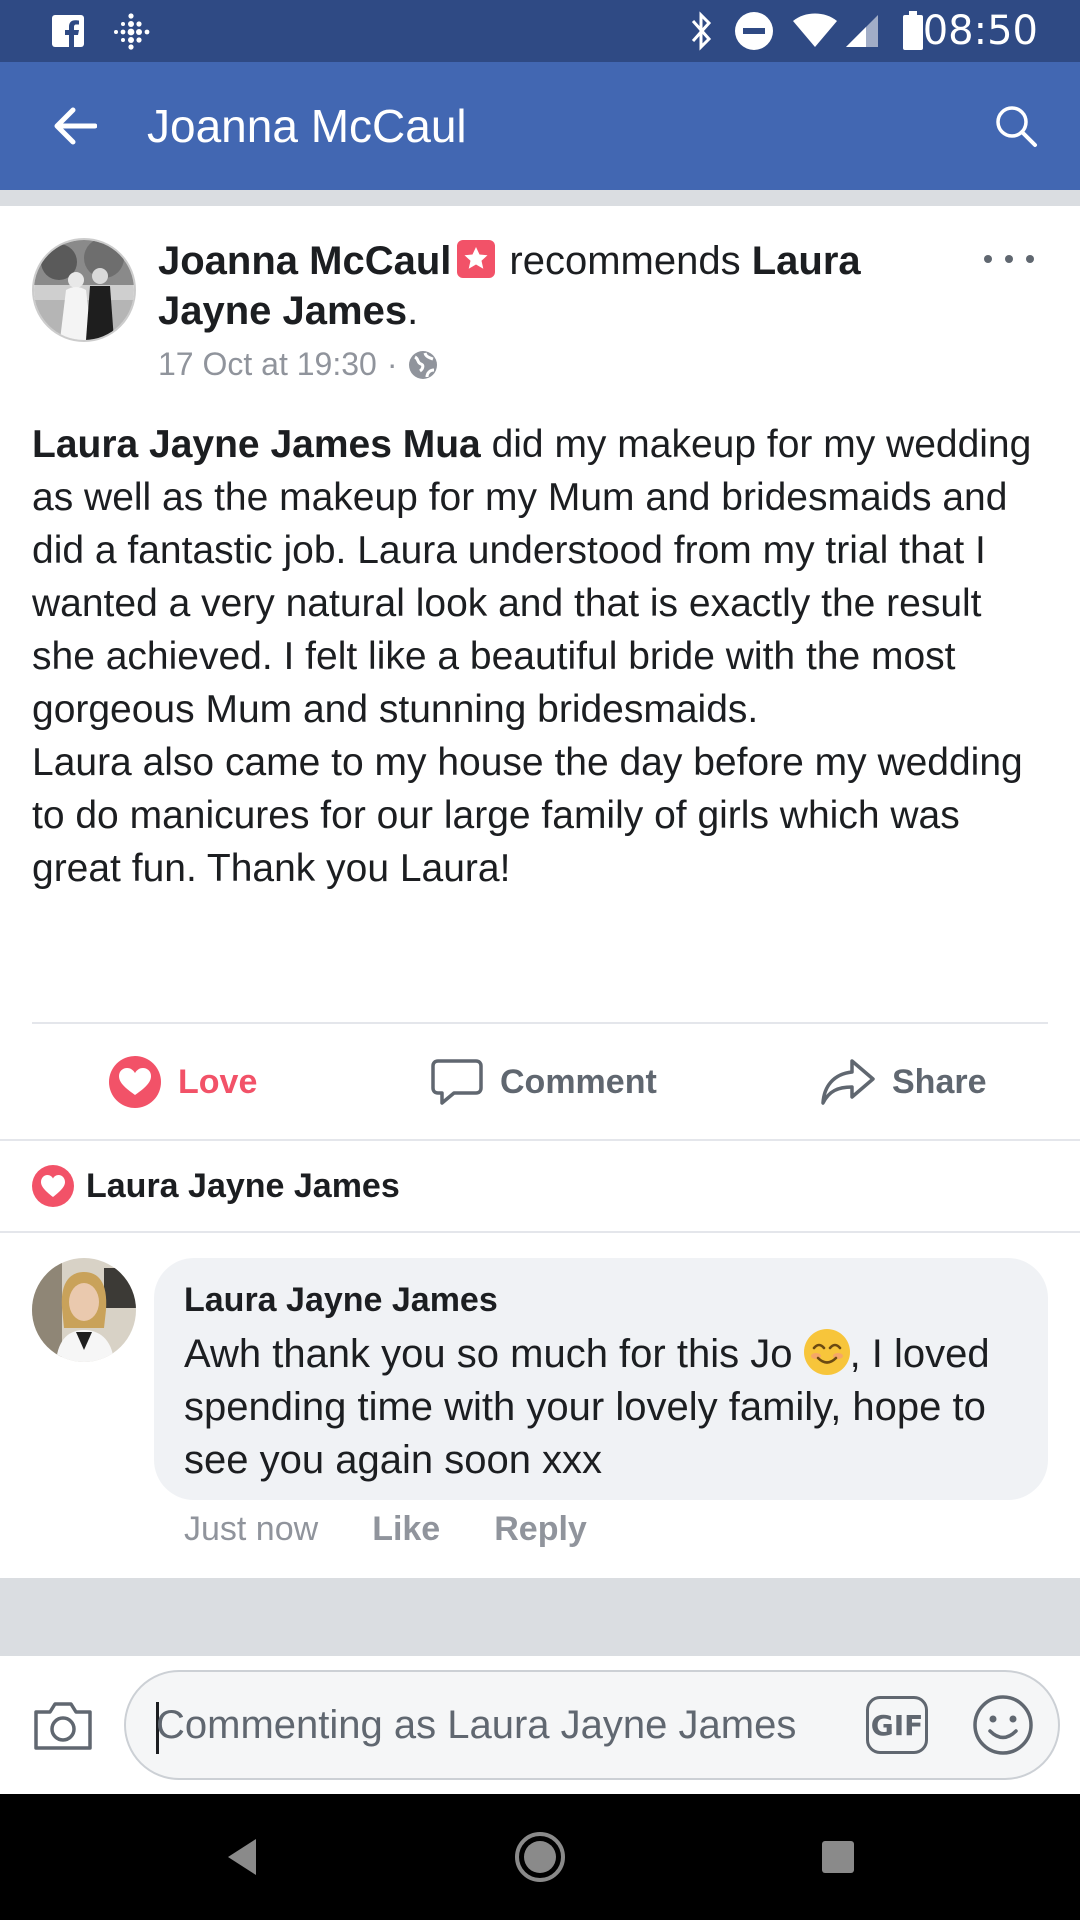 The image size is (1080, 1920). I want to click on comment-meta: Just now Like Reply, so click(412, 1529).